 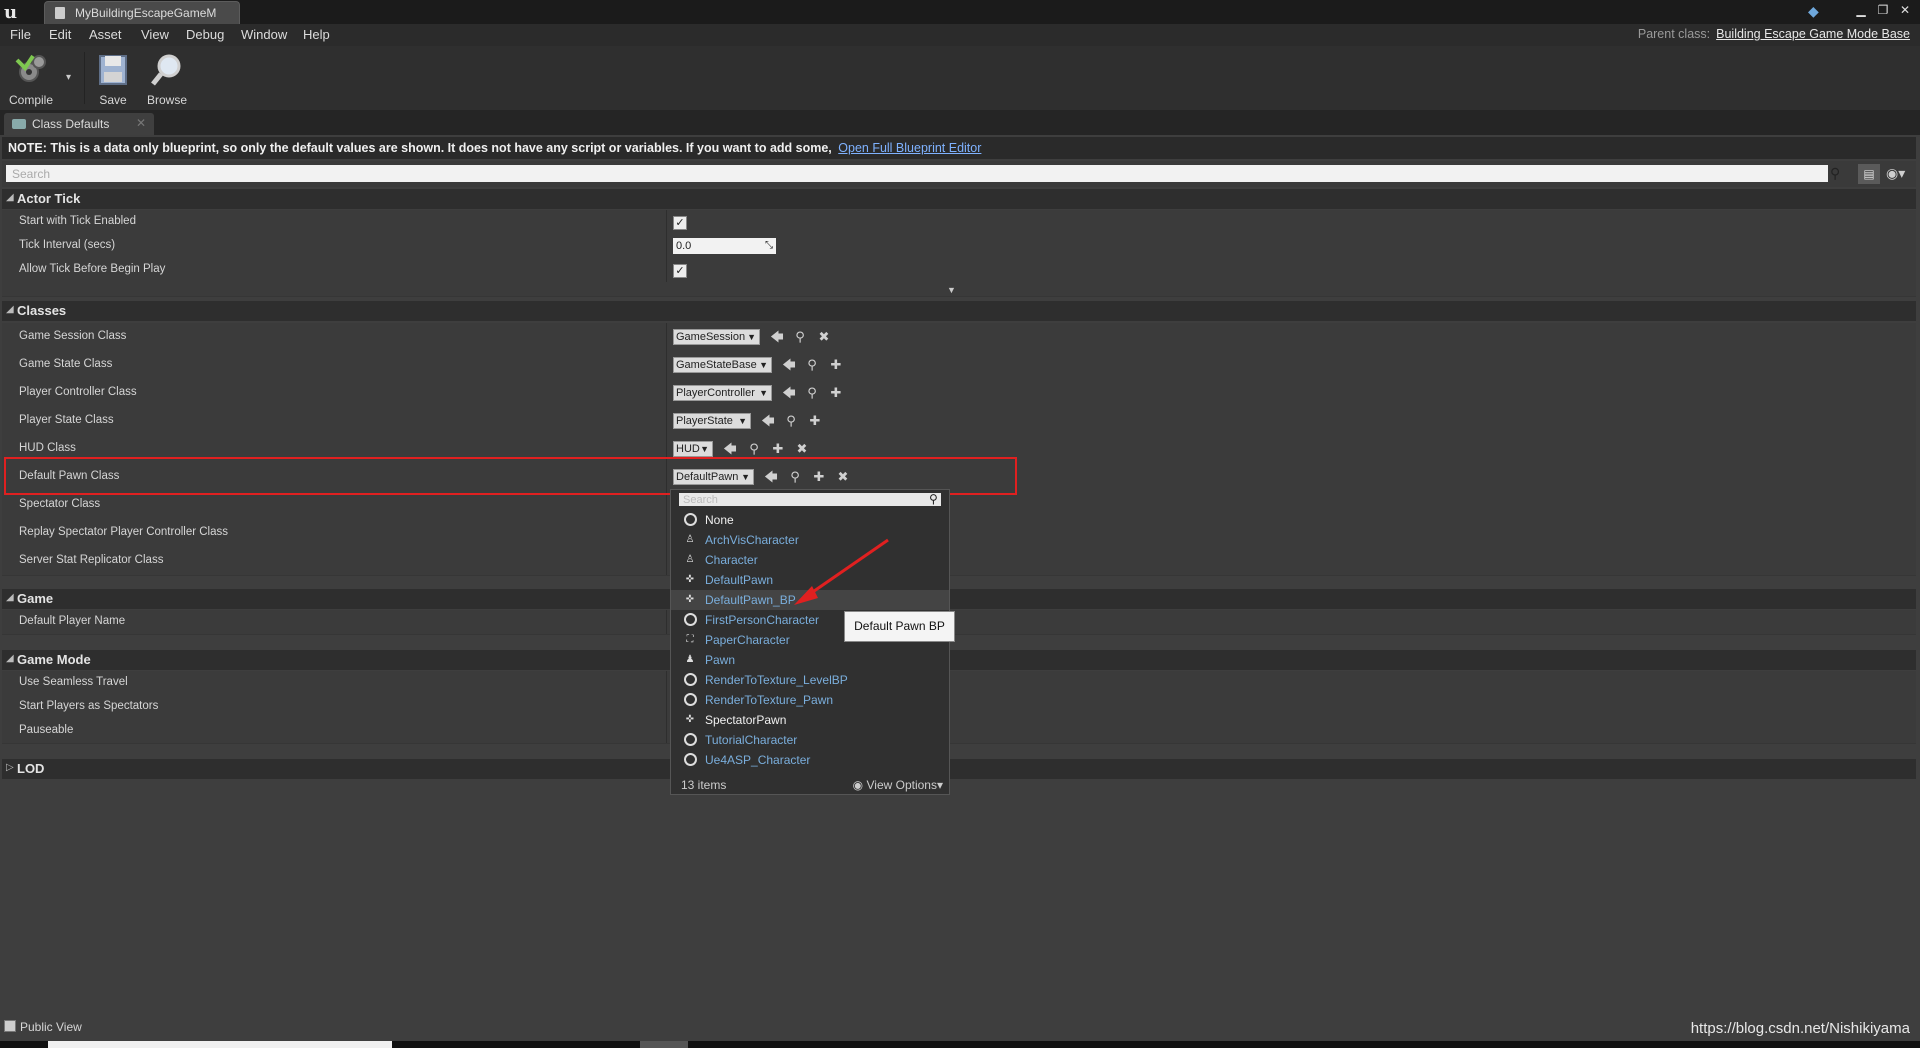 I want to click on property-matrix-icon: ▤, so click(x=1869, y=174).